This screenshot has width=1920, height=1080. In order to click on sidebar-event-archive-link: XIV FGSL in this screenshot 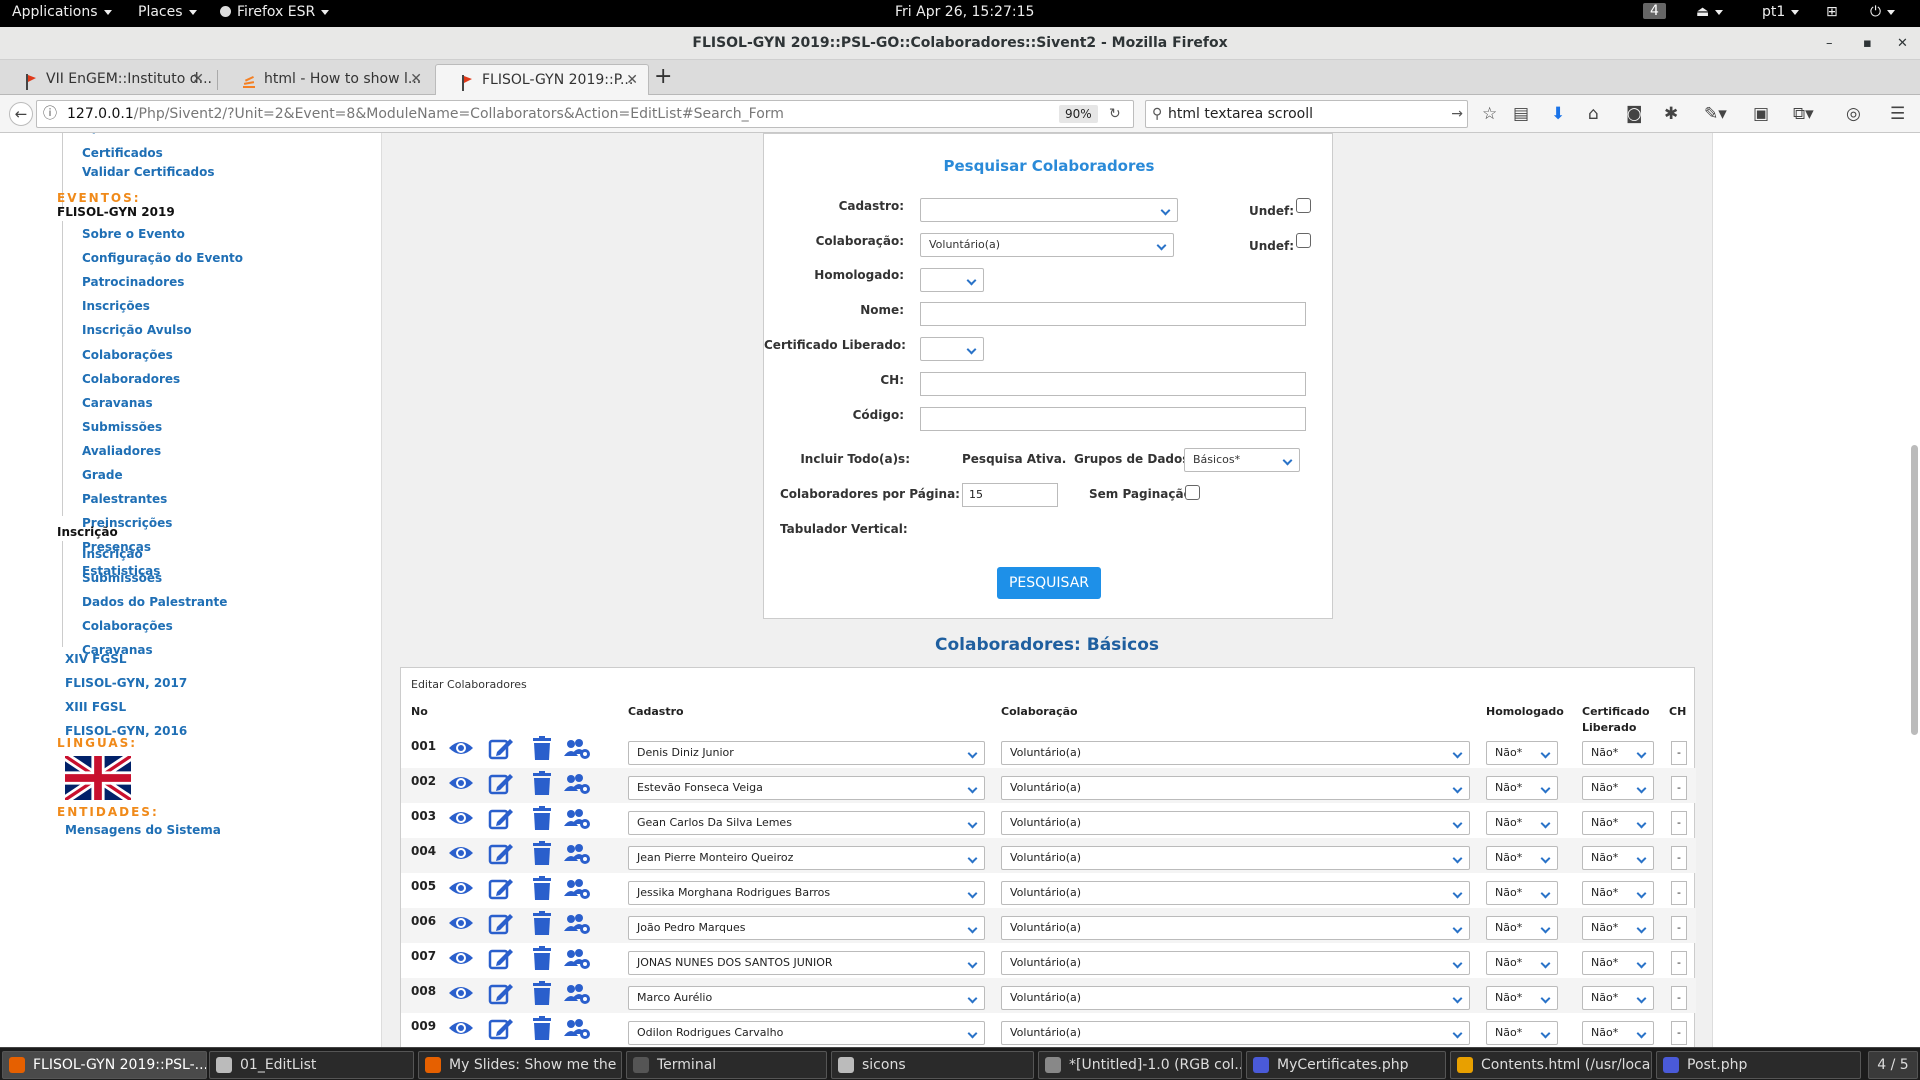, I will do `click(96, 659)`.